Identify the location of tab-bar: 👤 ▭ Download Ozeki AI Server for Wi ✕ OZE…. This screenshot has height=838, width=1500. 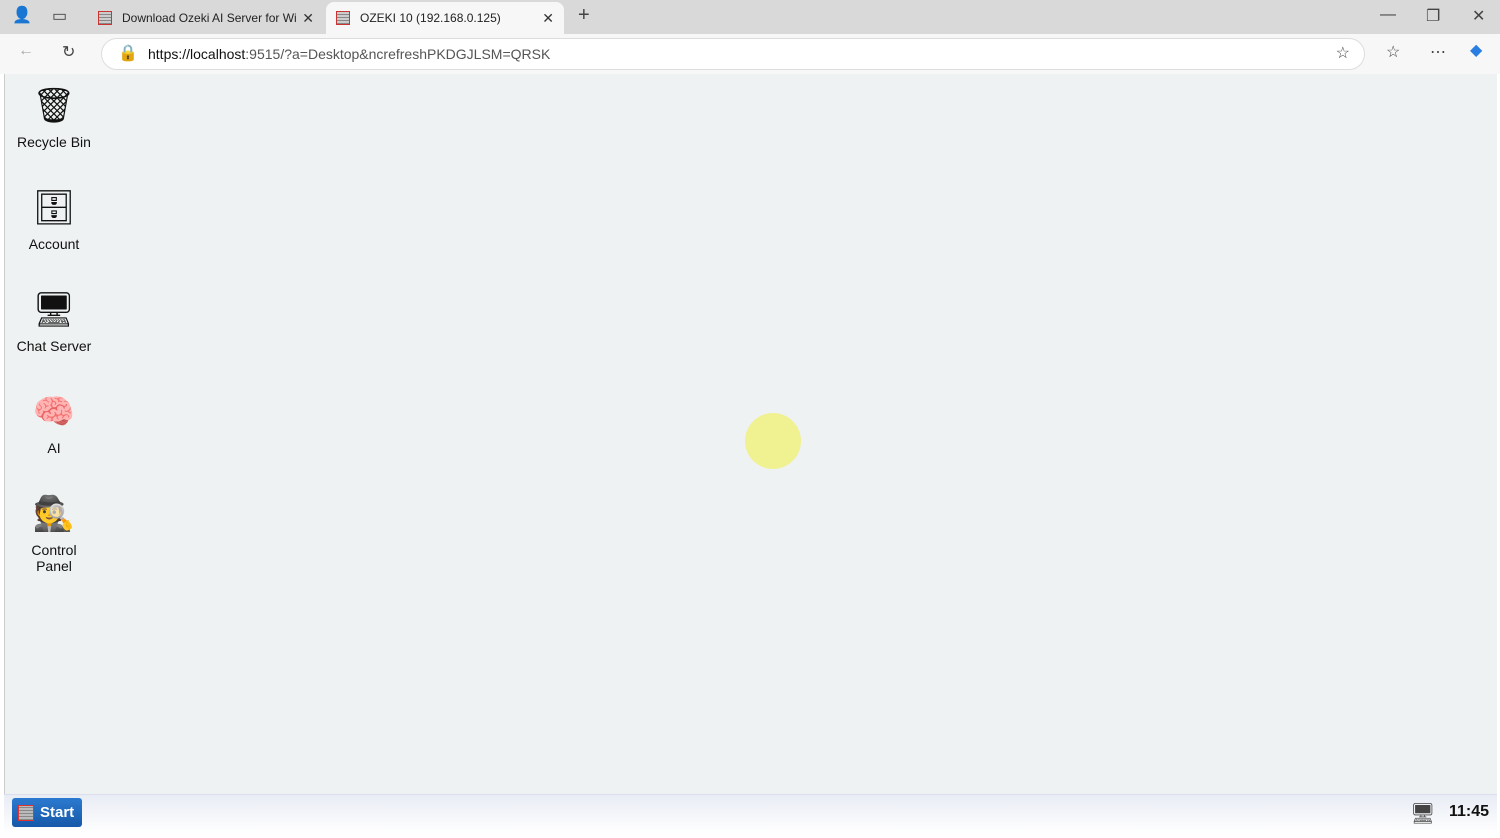
(750, 17).